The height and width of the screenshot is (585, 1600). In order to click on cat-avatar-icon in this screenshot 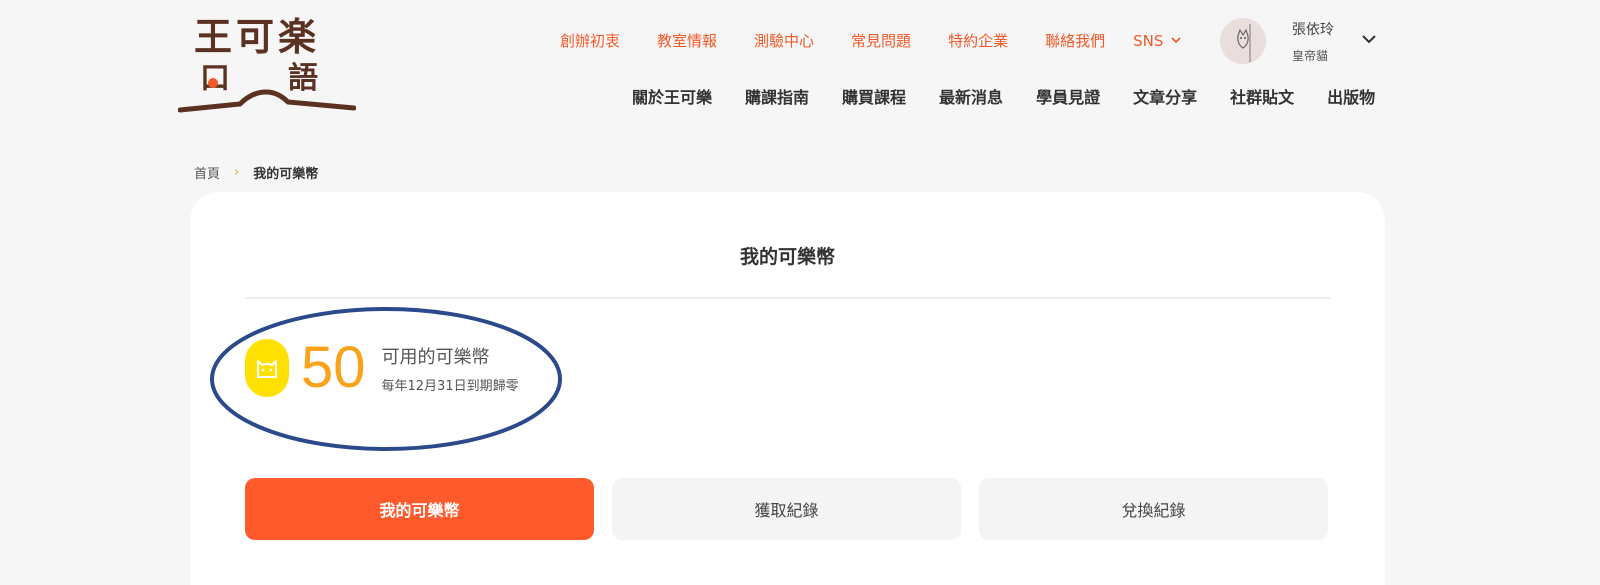, I will do `click(1243, 41)`.